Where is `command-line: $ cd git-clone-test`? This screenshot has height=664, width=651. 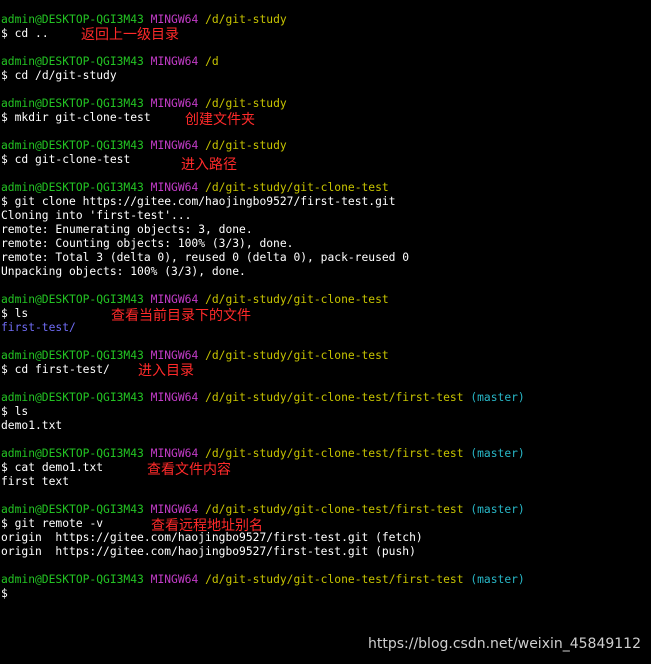
command-line: $ cd git-clone-test is located at coordinates (65, 160).